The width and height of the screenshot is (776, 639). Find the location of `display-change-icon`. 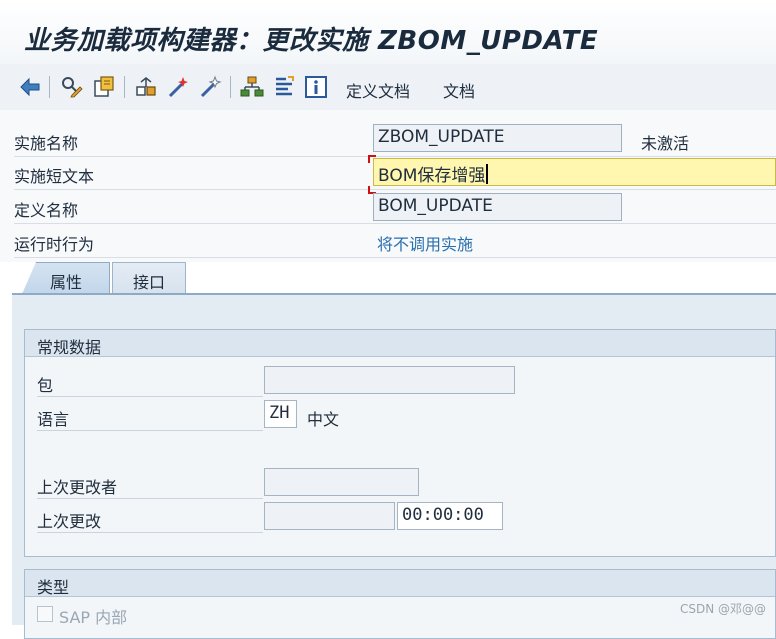

display-change-icon is located at coordinates (72, 87).